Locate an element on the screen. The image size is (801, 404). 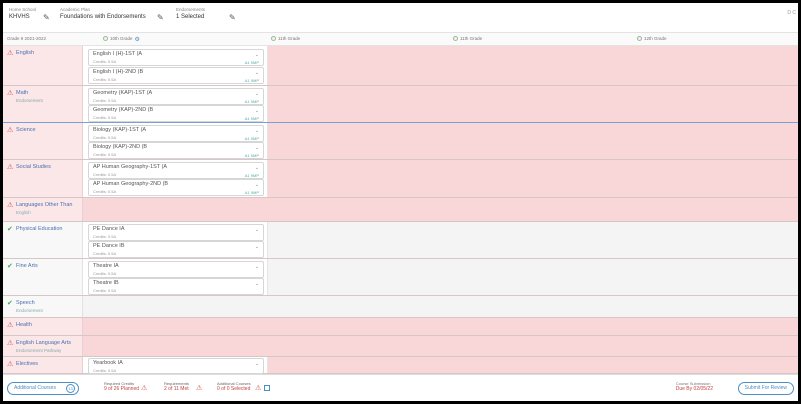
subject-cell: ⚠ Languages Other Than English is located at coordinates (43, 209).